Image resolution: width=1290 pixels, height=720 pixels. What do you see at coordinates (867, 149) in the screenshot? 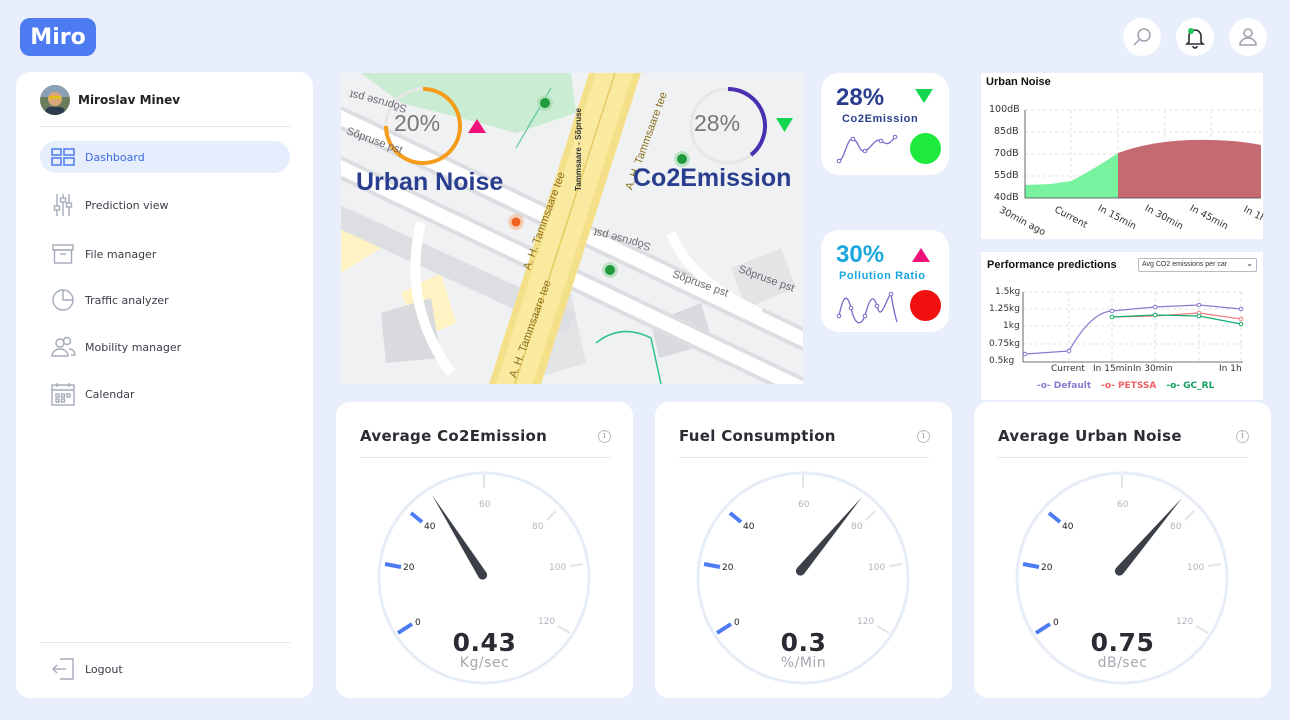
I see `co2-sparkline` at bounding box center [867, 149].